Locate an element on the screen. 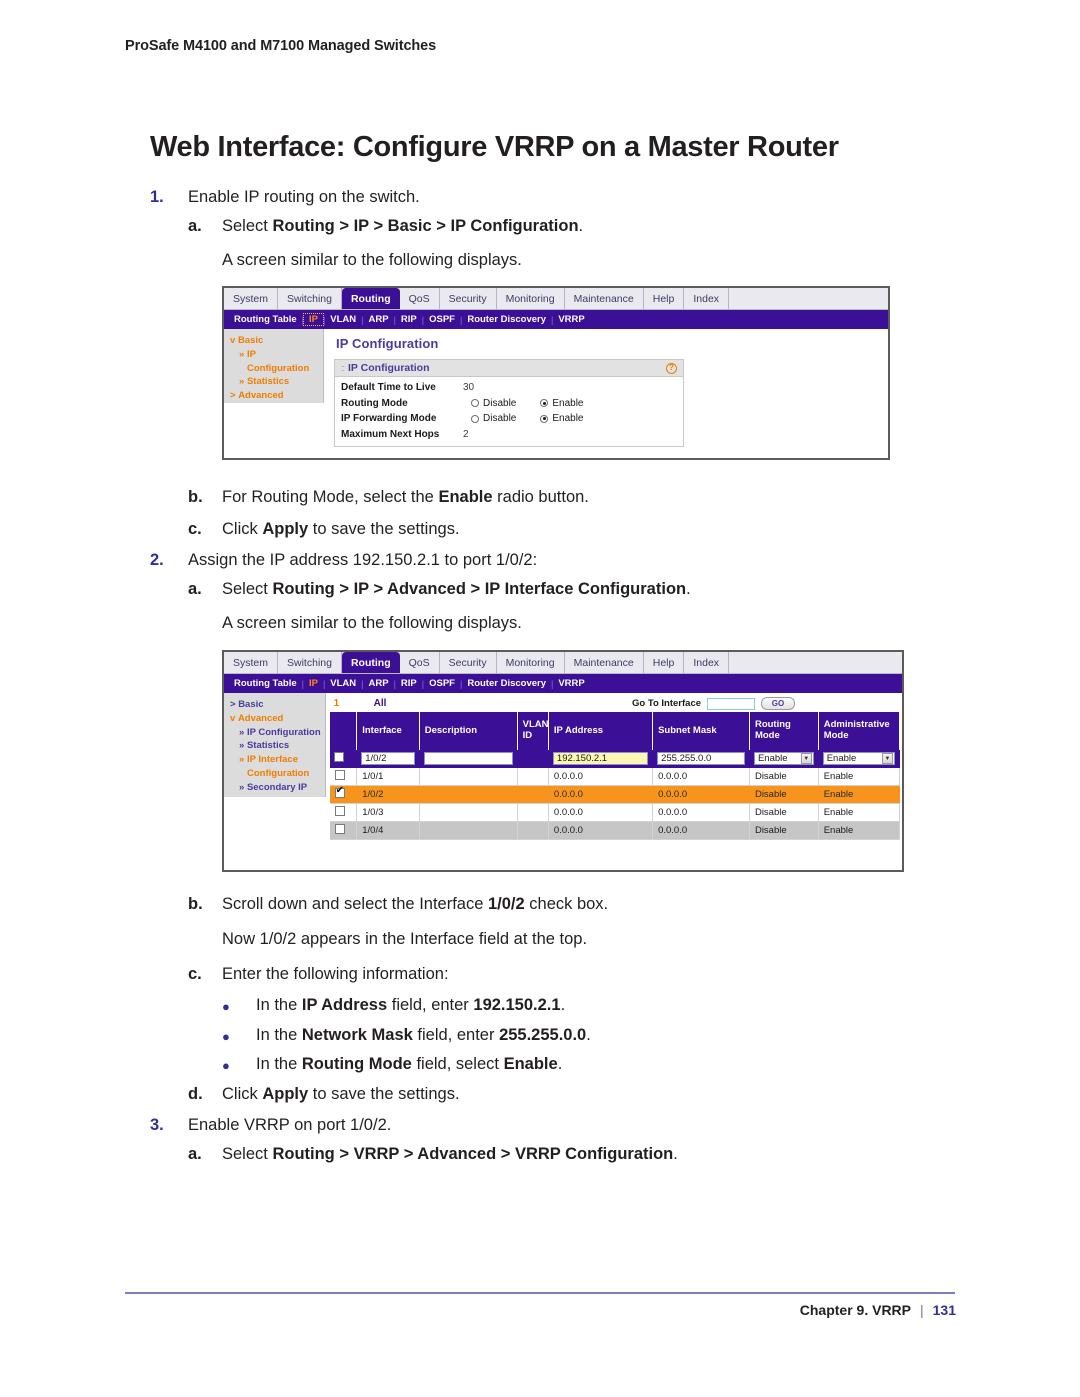 This screenshot has height=1397, width=1080. table-row: 1/0/4 0.0.0.0 0.0.0.0 Disable Enable is located at coordinates (615, 830).